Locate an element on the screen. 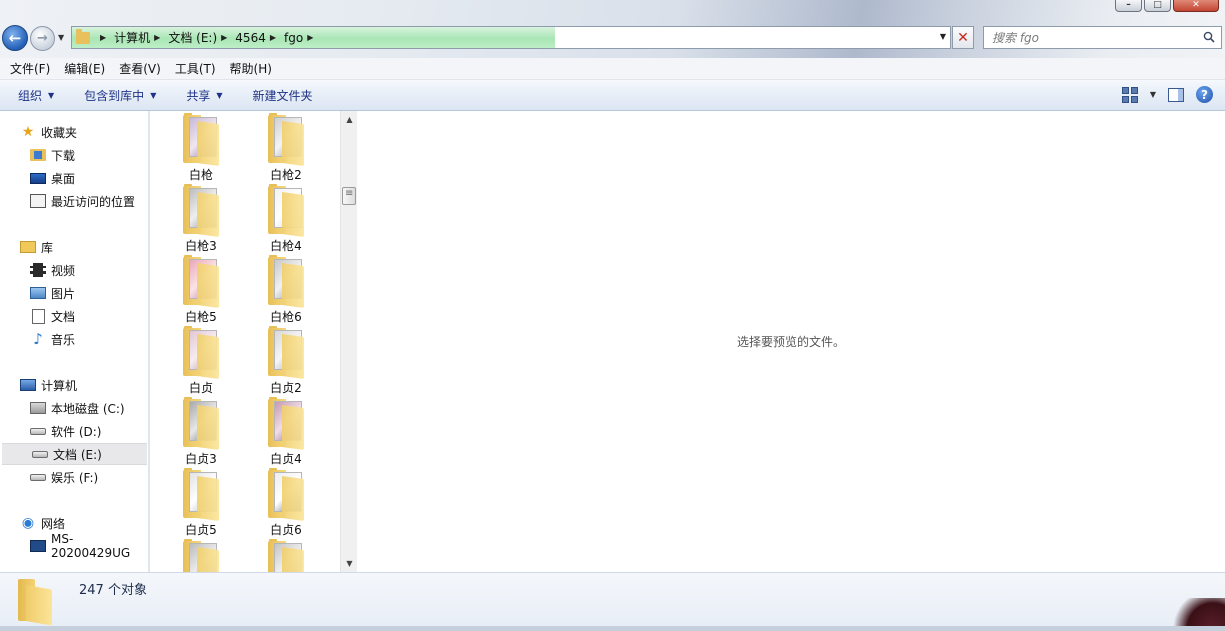 Image resolution: width=1225 pixels, height=631 pixels. maximize-button: □ is located at coordinates (1157, 6).